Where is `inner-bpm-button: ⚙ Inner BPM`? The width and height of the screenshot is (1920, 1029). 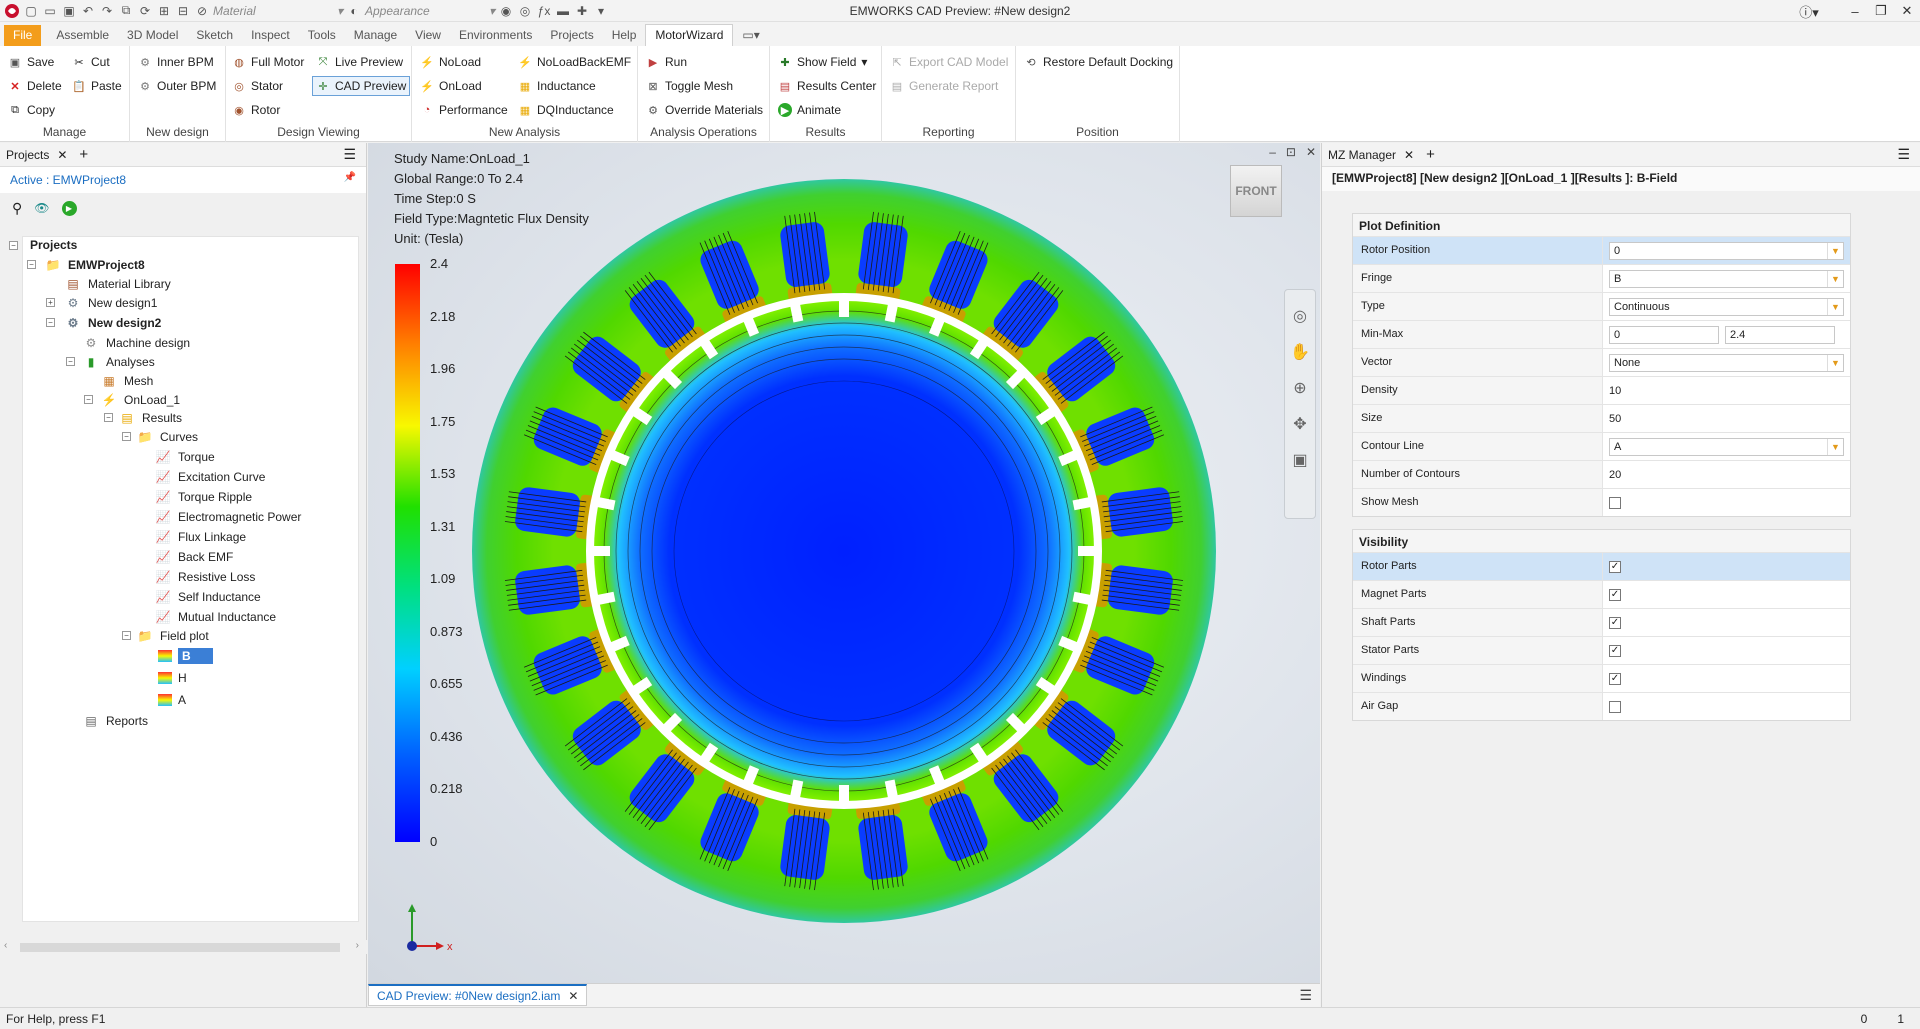
inner-bpm-button: ⚙ Inner BPM is located at coordinates (176, 62).